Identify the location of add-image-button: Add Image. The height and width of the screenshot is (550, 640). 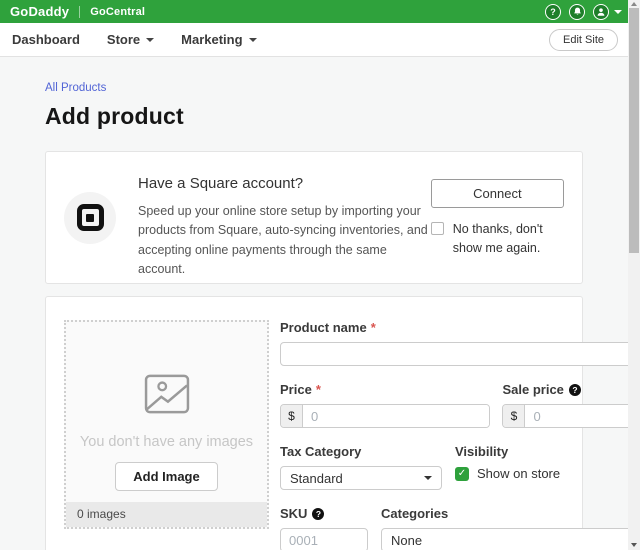
(166, 476).